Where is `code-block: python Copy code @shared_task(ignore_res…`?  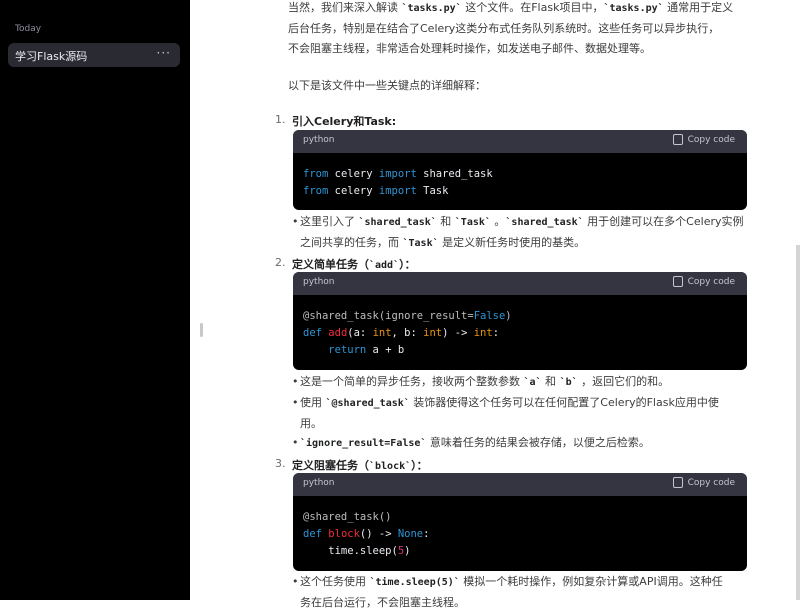 code-block: python Copy code @shared_task(ignore_res… is located at coordinates (520, 321).